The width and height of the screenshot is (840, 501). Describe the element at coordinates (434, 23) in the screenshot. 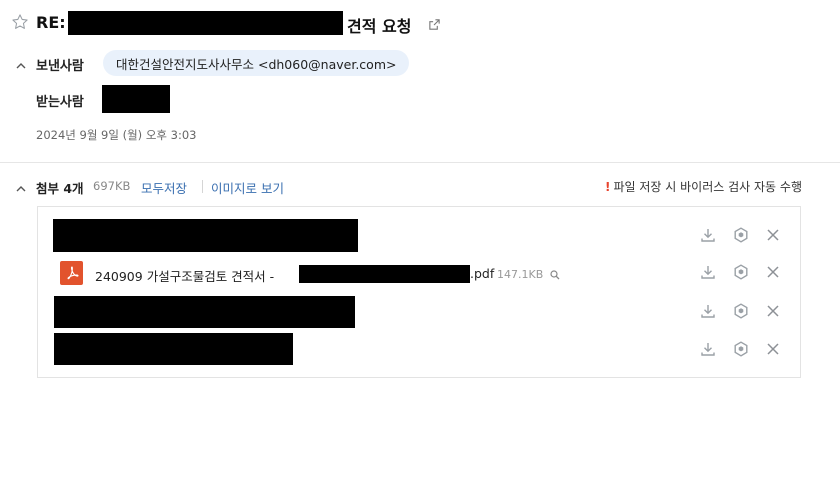

I see `external-link-icon` at that location.